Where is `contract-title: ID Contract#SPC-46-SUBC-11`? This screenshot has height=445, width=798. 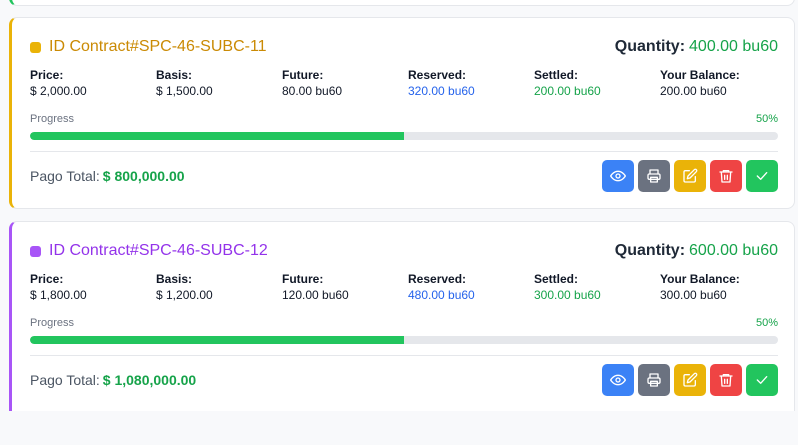 contract-title: ID Contract#SPC-46-SUBC-11 is located at coordinates (148, 47).